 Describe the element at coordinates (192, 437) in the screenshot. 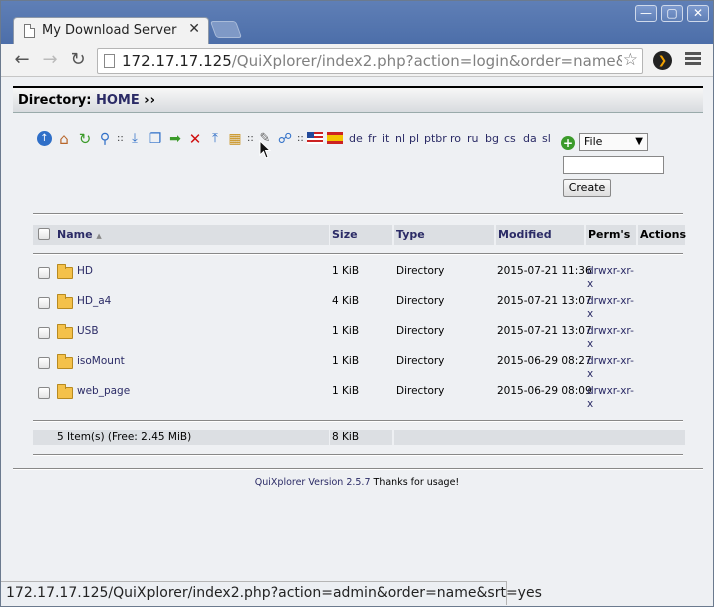

I see `item-count-summary: 5 Item(s) (Free: 2.45 MiB)` at that location.